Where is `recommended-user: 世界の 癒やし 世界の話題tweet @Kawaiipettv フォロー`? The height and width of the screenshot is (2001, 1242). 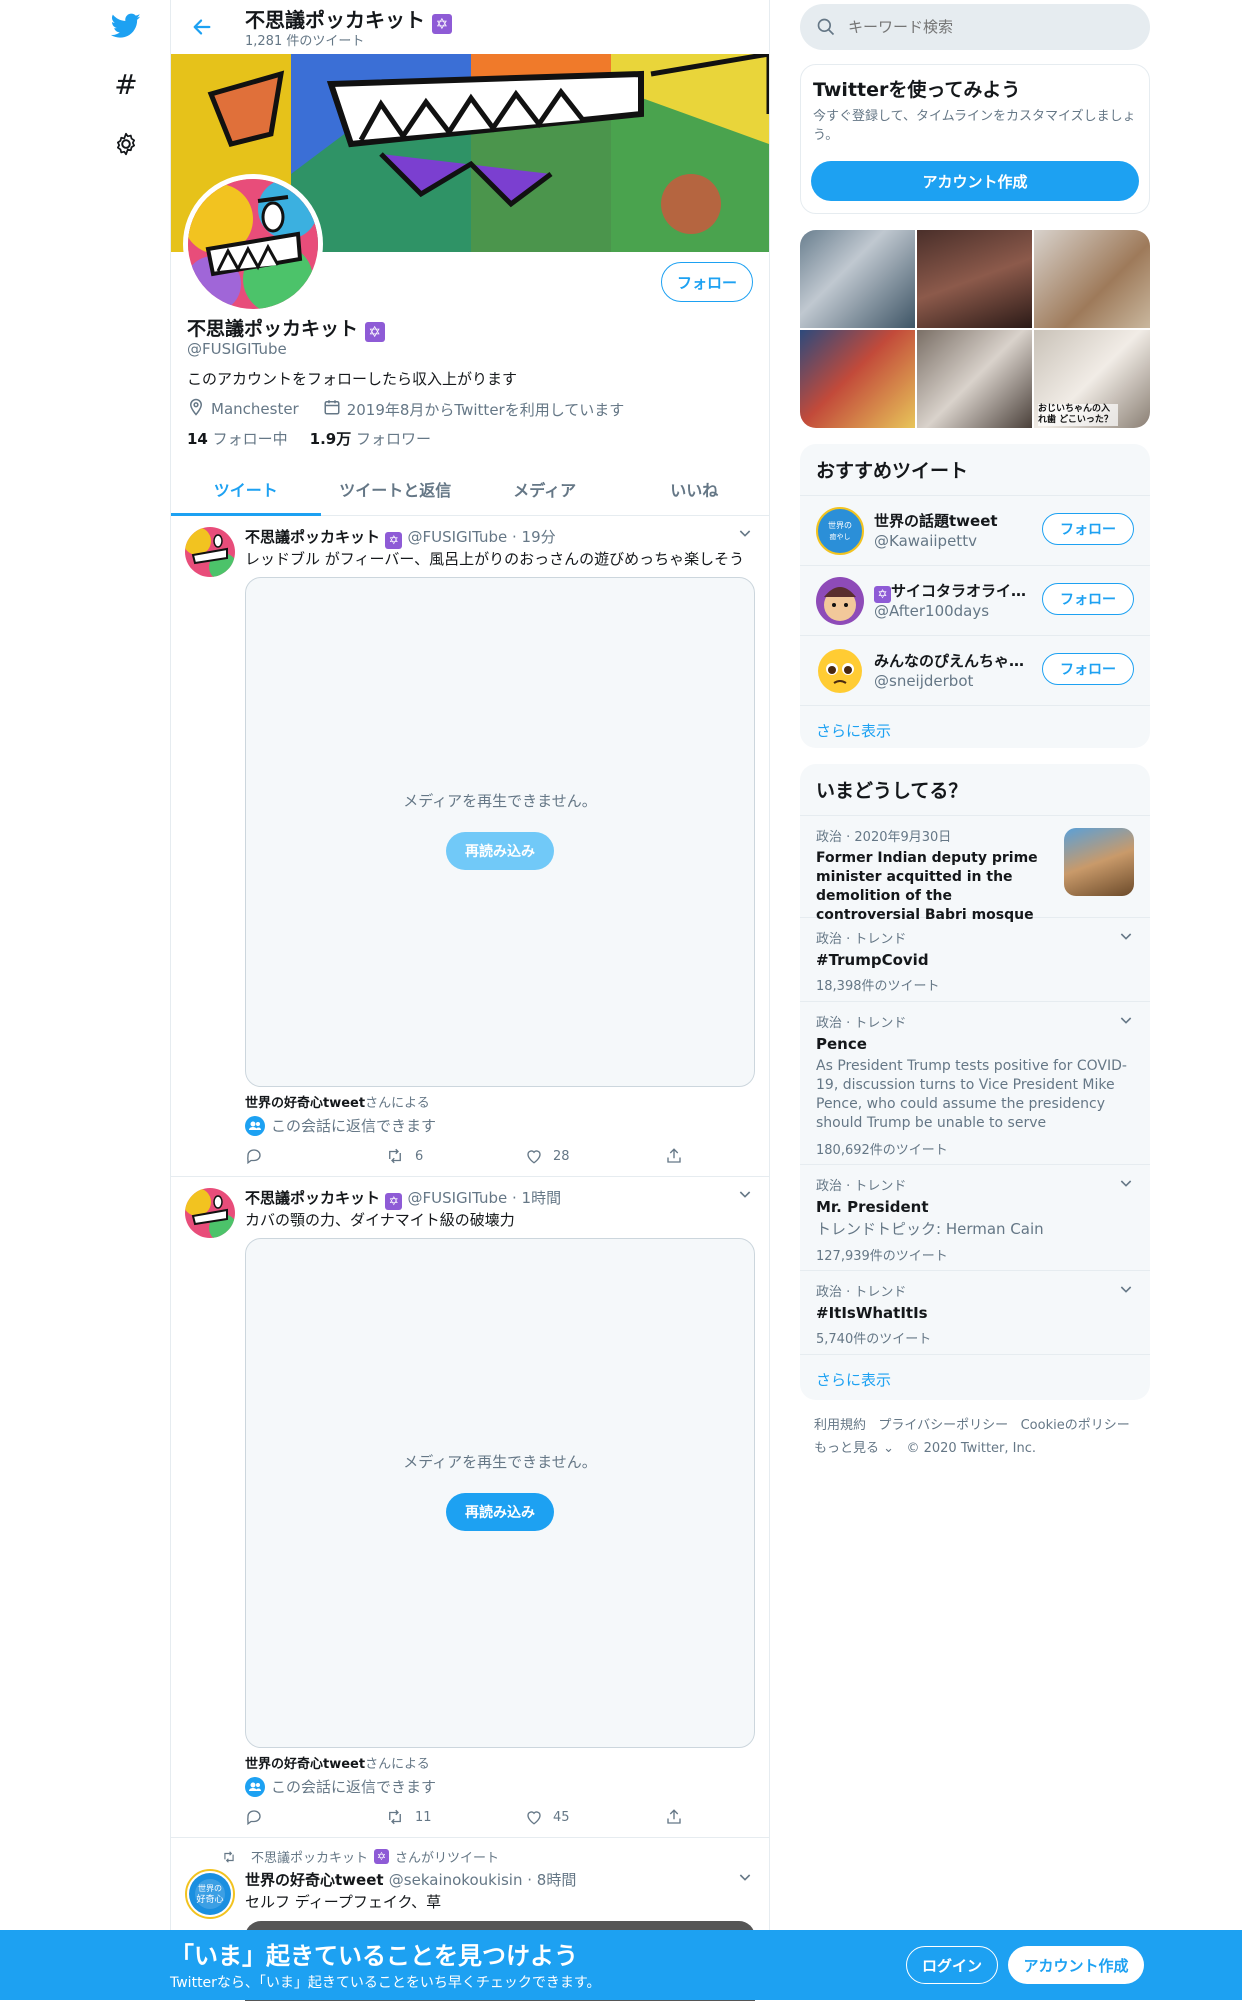
recommended-user: 世界の 癒やし 世界の話題tweet @Kawaiipettv フォロー is located at coordinates (975, 531).